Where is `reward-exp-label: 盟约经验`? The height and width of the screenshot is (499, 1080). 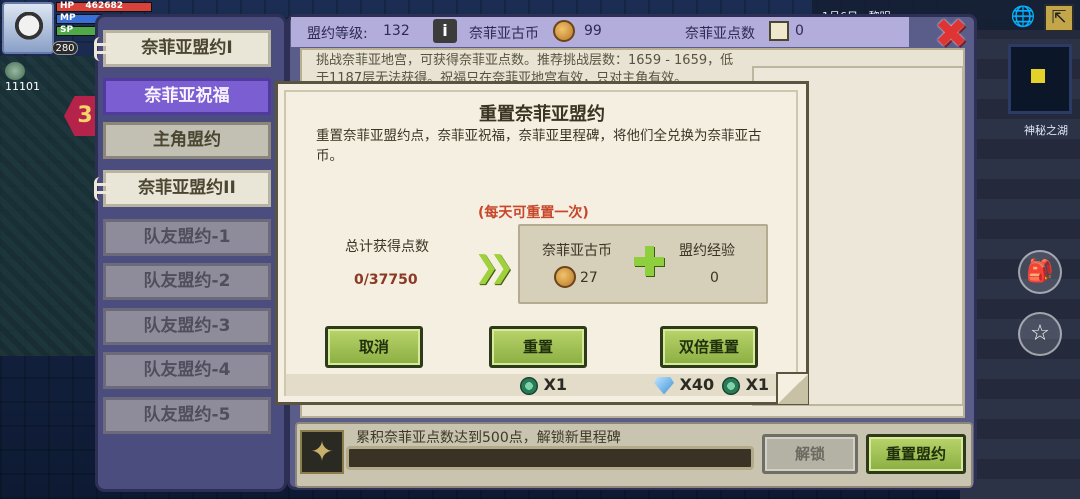 reward-exp-label: 盟约经验 is located at coordinates (707, 251).